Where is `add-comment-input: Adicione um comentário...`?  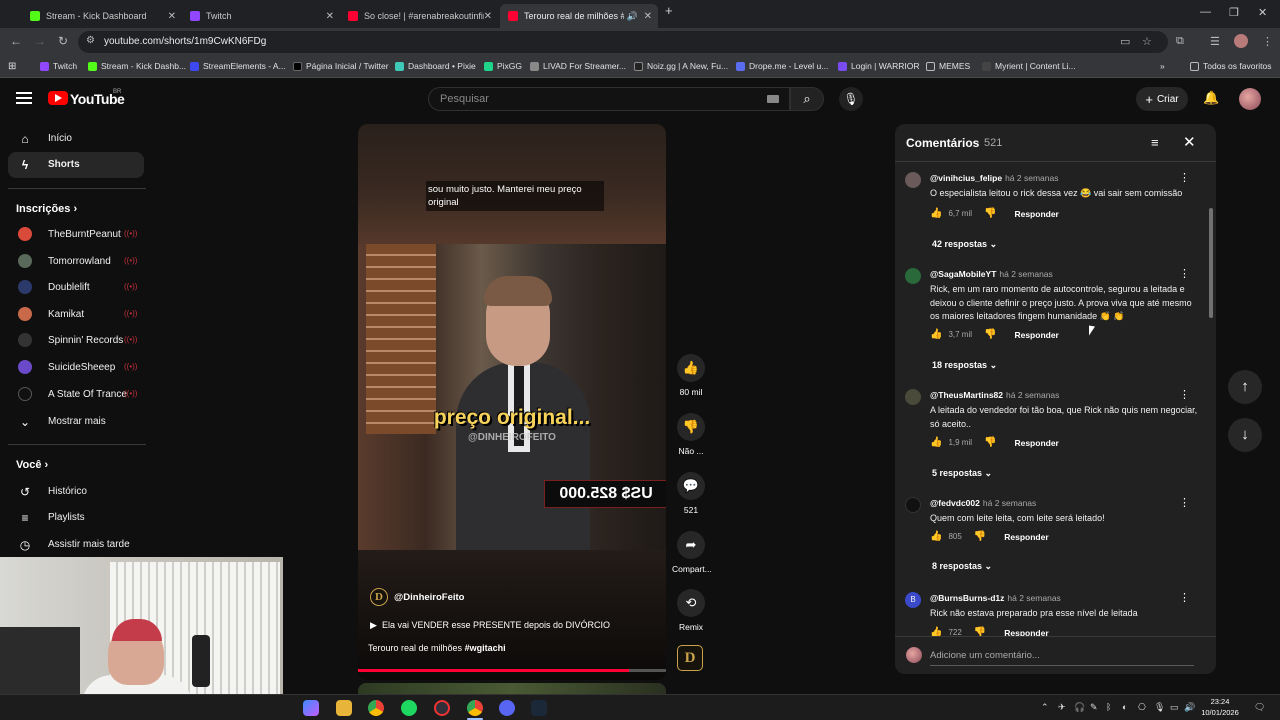
add-comment-input: Adicione um comentário... is located at coordinates (985, 655).